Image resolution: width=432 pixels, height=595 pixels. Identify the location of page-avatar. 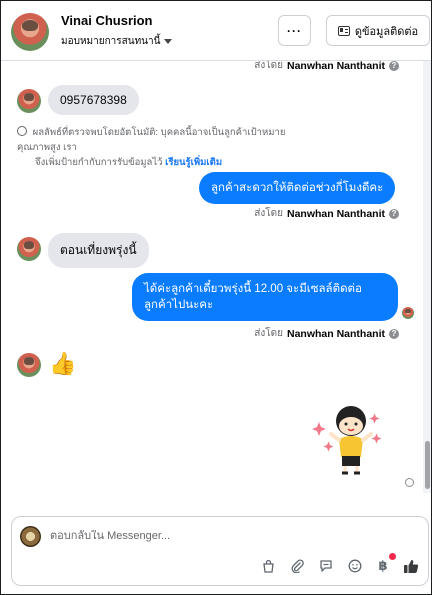
(30, 536).